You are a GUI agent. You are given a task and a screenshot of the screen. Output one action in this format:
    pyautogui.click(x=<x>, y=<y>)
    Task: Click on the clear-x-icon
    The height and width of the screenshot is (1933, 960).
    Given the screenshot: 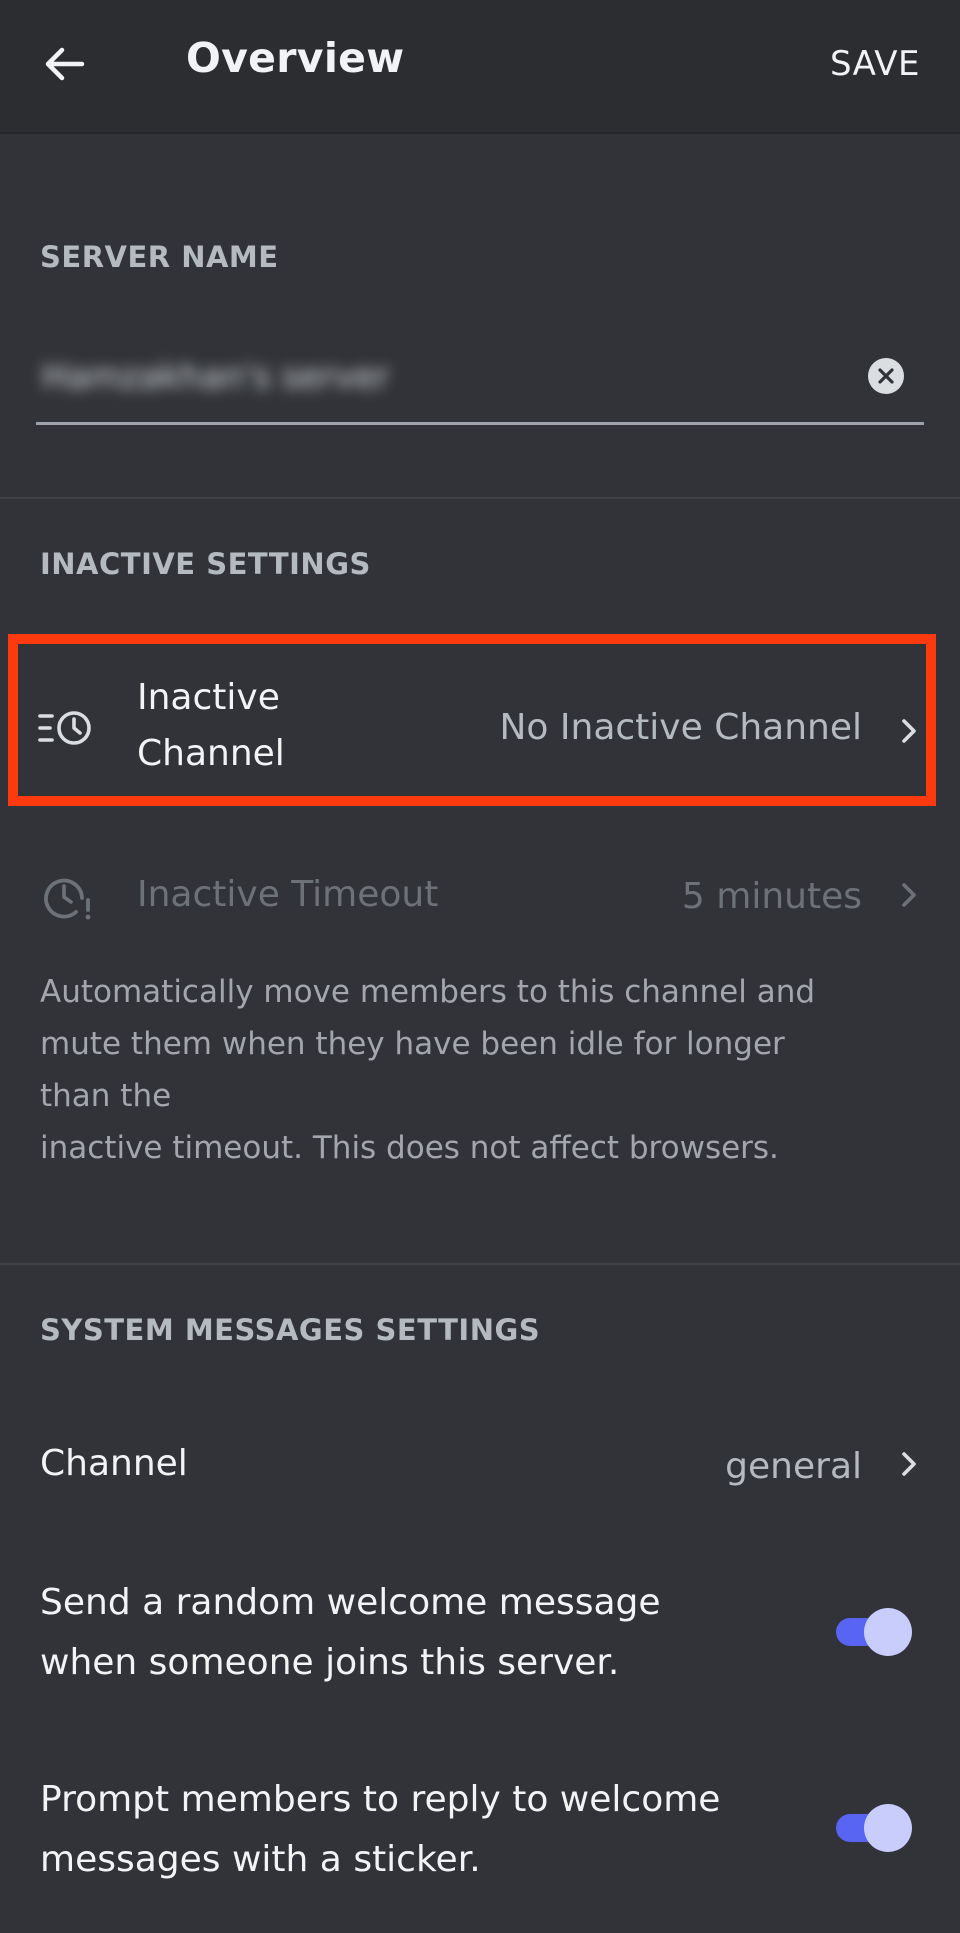 What is the action you would take?
    pyautogui.click(x=886, y=376)
    